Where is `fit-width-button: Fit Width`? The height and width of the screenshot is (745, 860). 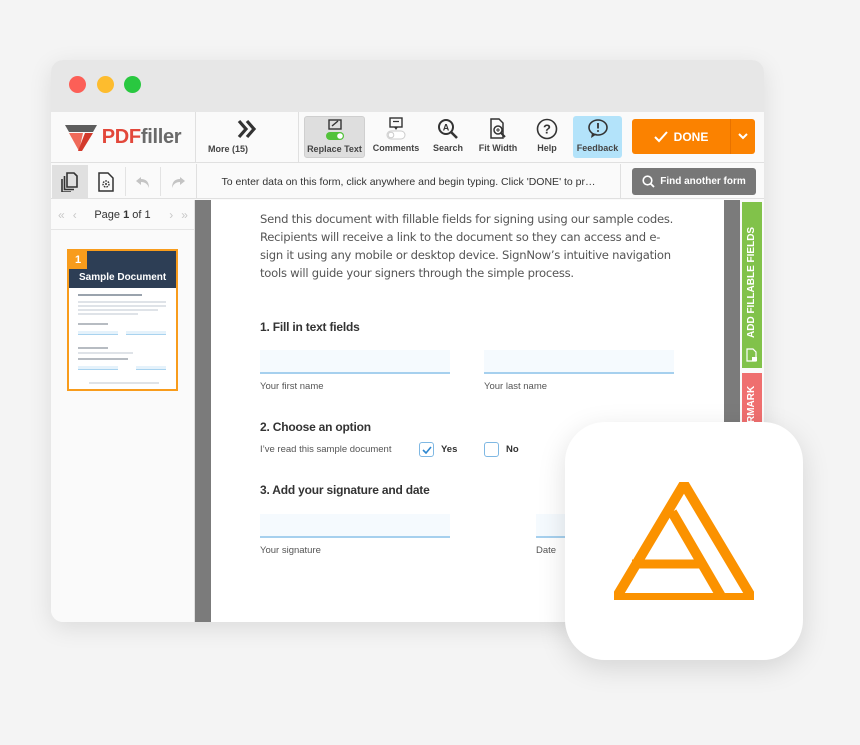 fit-width-button: Fit Width is located at coordinates (498, 137).